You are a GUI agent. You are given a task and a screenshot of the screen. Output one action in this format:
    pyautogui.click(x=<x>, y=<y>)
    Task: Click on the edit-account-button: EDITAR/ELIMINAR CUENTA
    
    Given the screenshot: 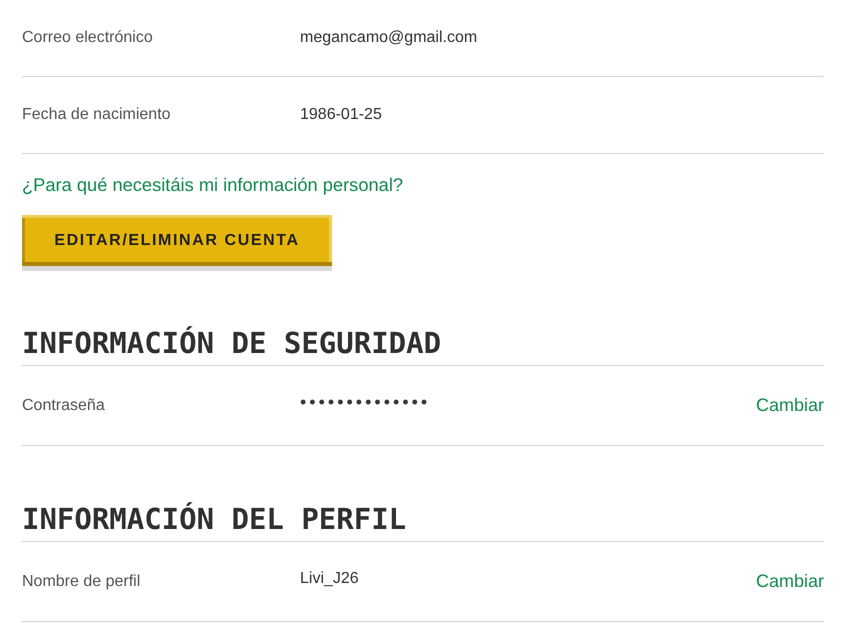 What is the action you would take?
    pyautogui.click(x=177, y=243)
    